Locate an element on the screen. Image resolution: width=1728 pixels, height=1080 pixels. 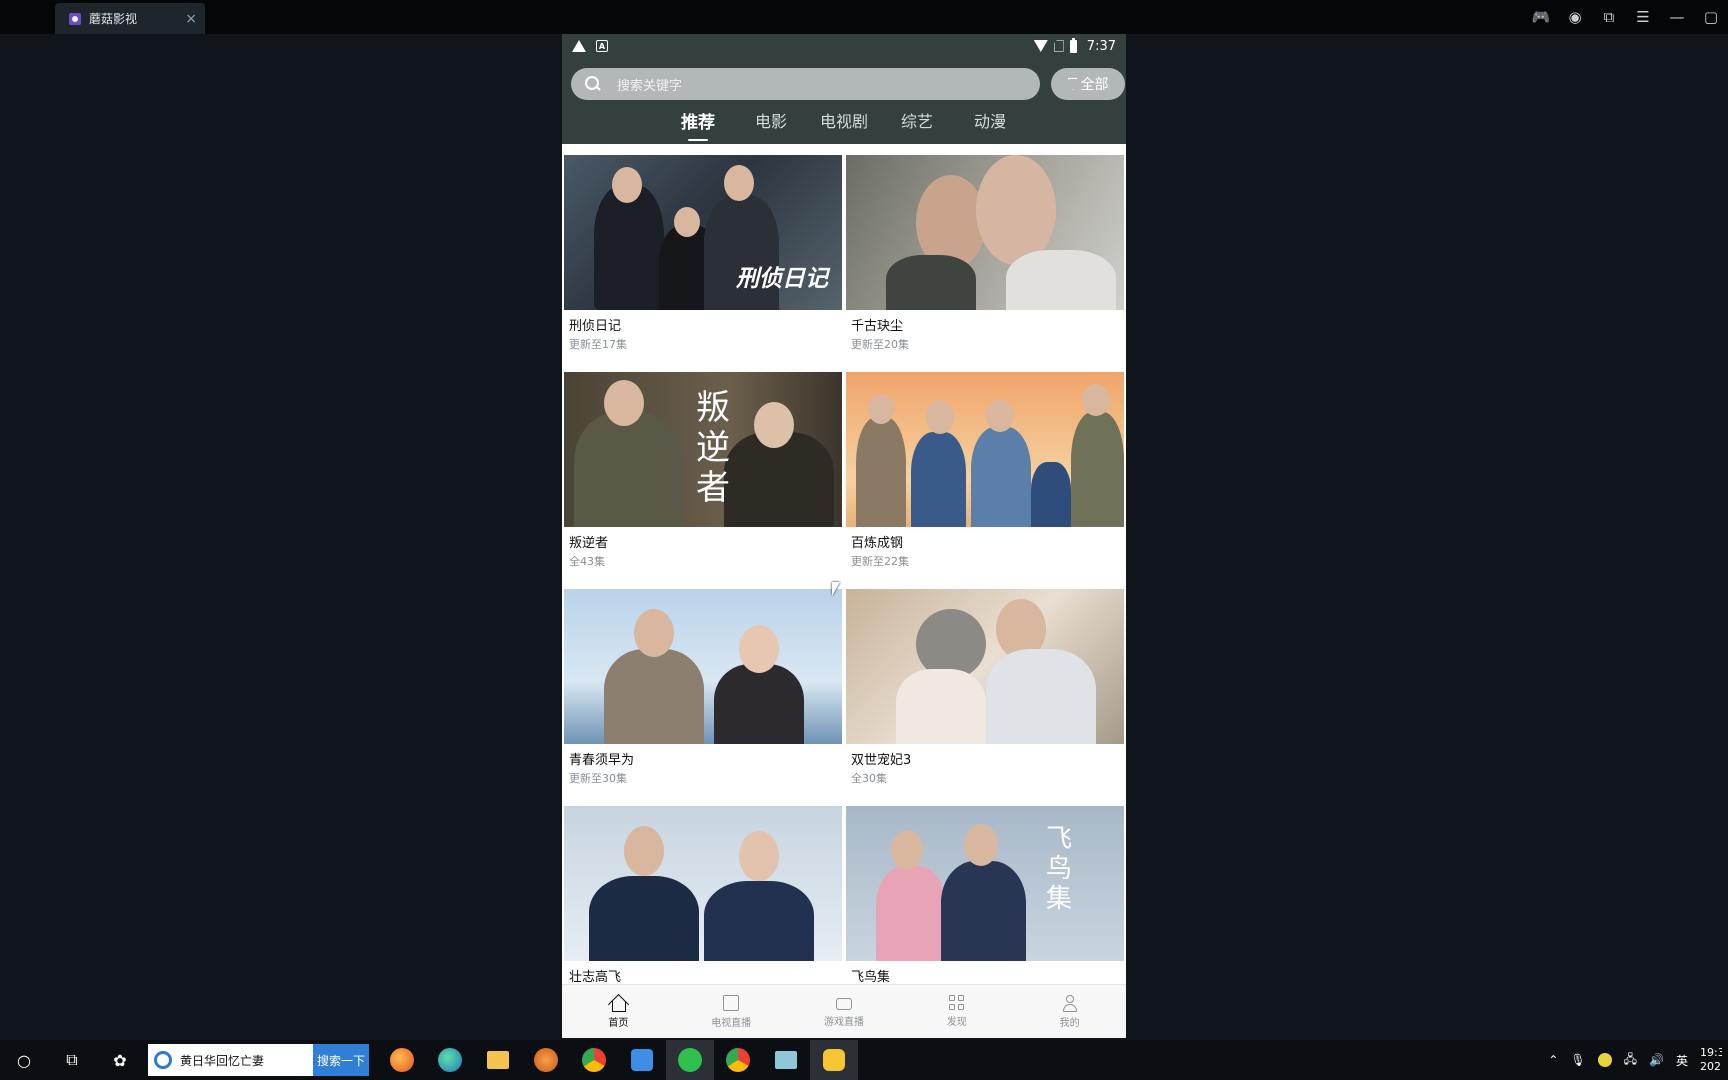
warning-icon is located at coordinates (579, 46).